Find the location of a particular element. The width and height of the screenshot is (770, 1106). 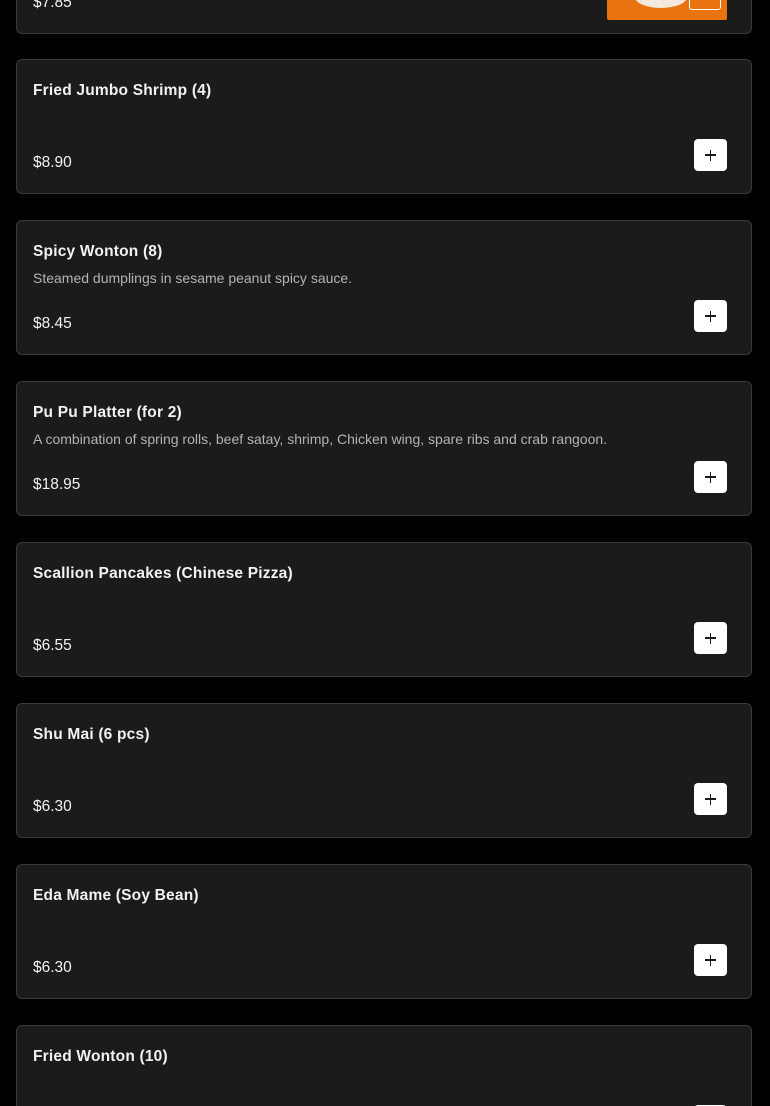

item-name: Fried Jumbo Shrimp (4) is located at coordinates (122, 90).